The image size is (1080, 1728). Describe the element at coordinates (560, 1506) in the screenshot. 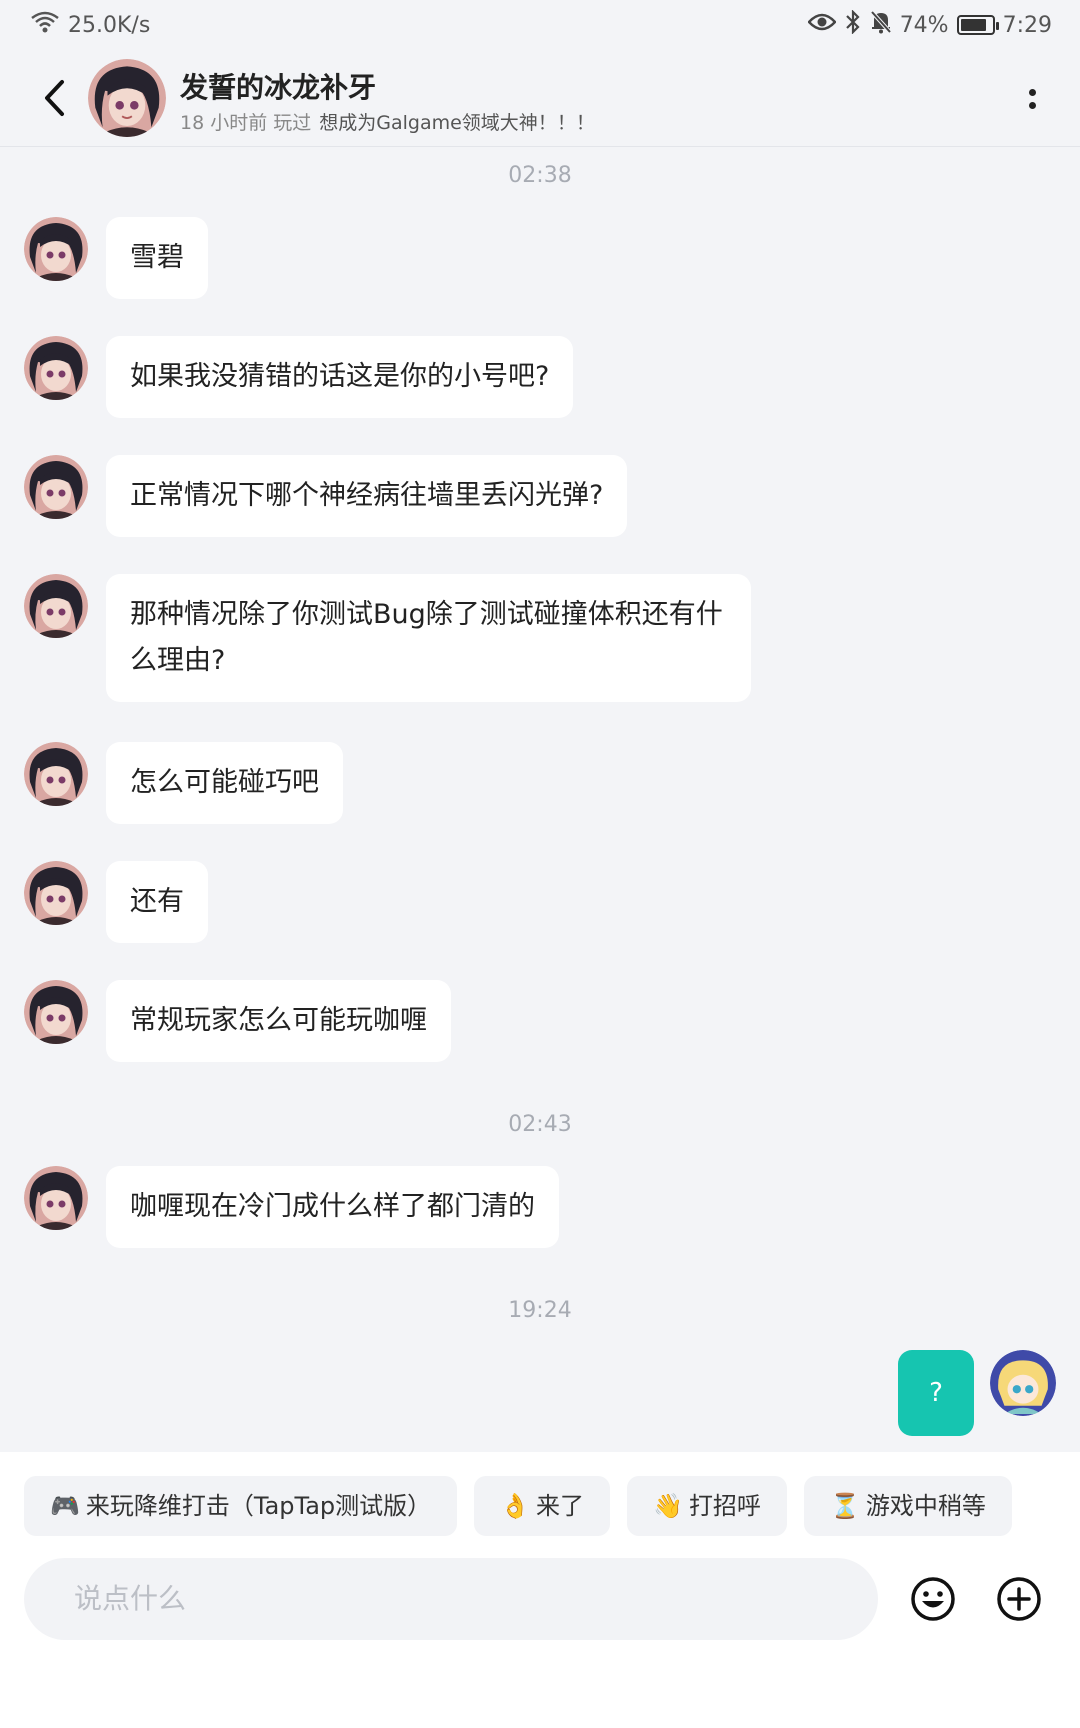

I see `quick-reply-label: 来了` at that location.